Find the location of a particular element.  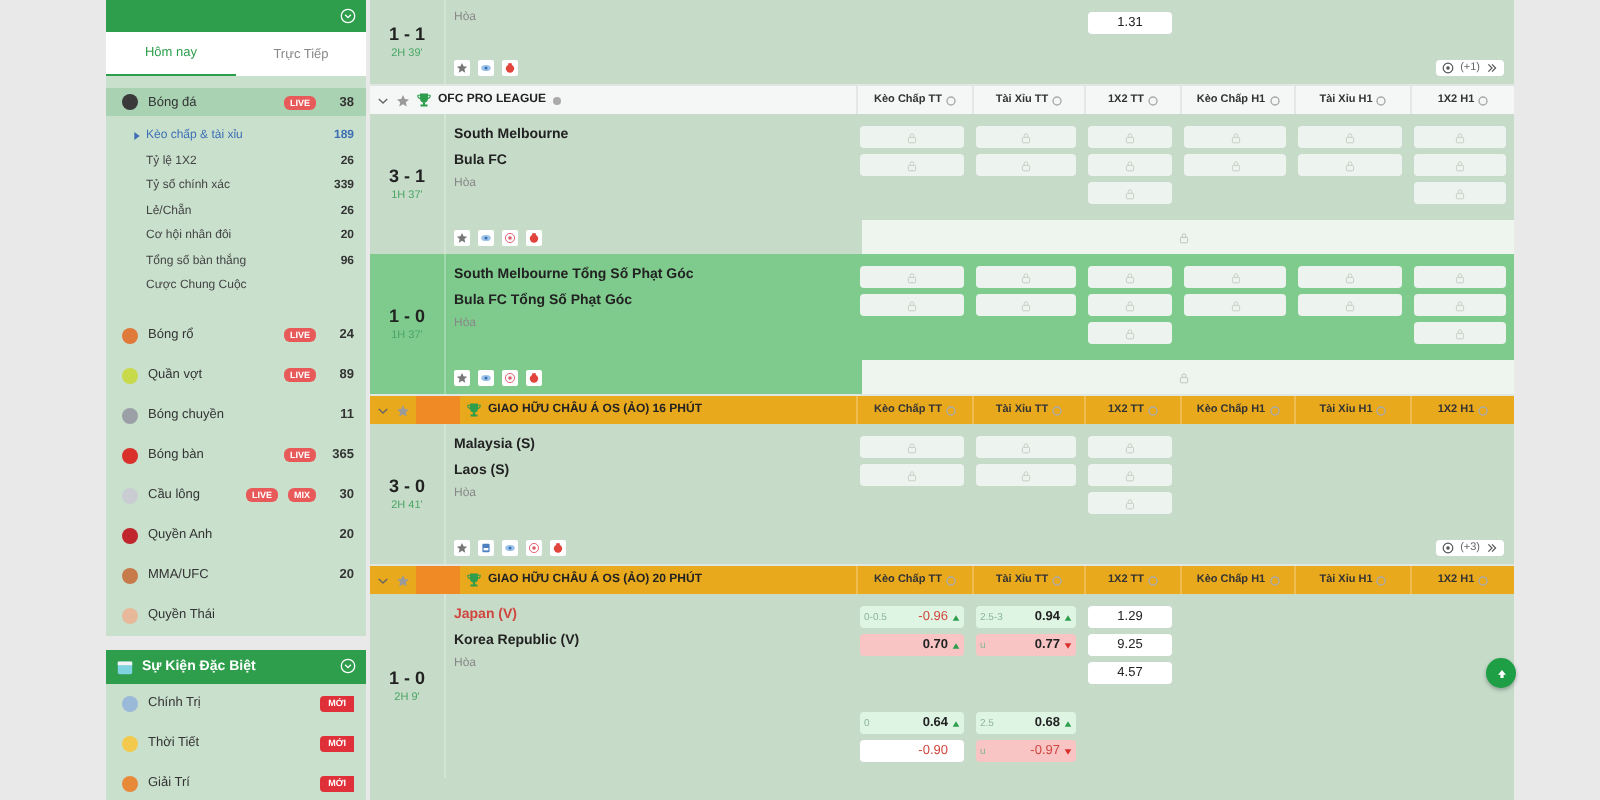

match-score: 1 - 1 is located at coordinates (406, 34).